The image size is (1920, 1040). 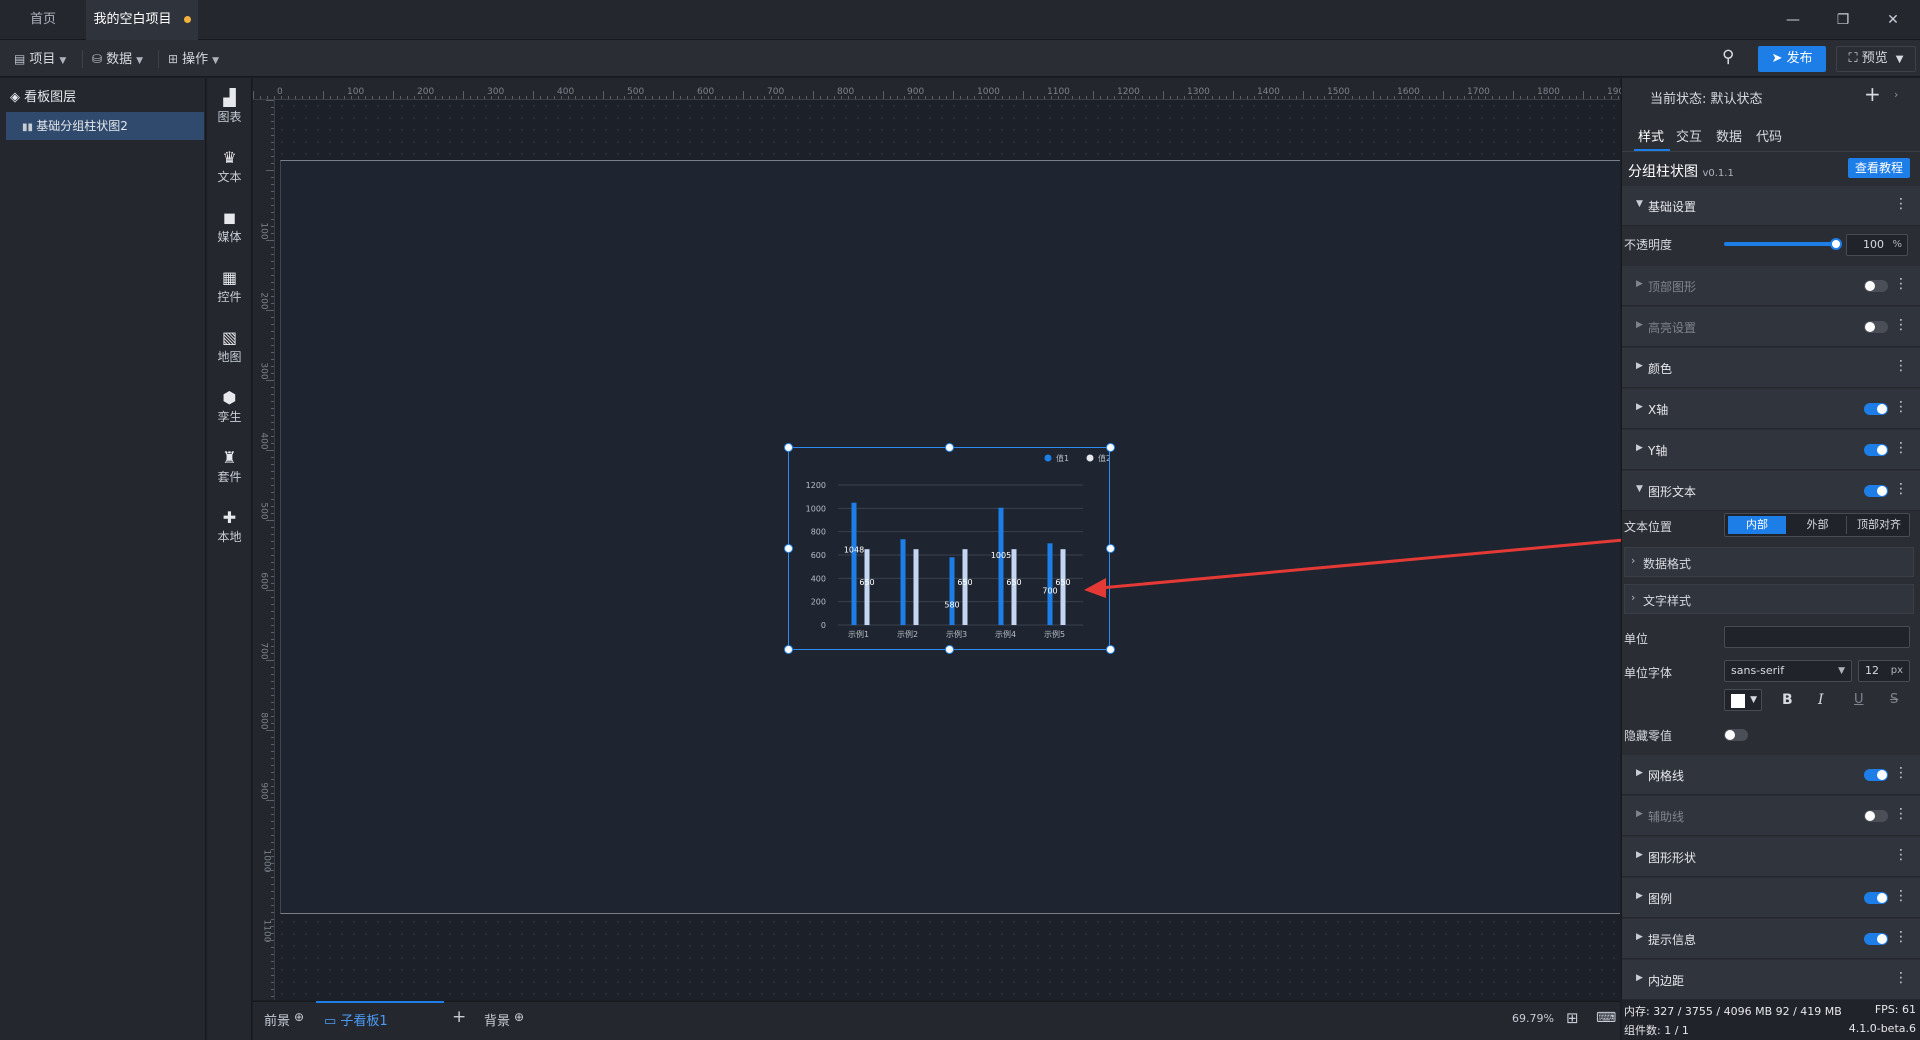 What do you see at coordinates (1771, 368) in the screenshot?
I see `section-panel-sections_top-3: ▶ 颜色 ⋮` at bounding box center [1771, 368].